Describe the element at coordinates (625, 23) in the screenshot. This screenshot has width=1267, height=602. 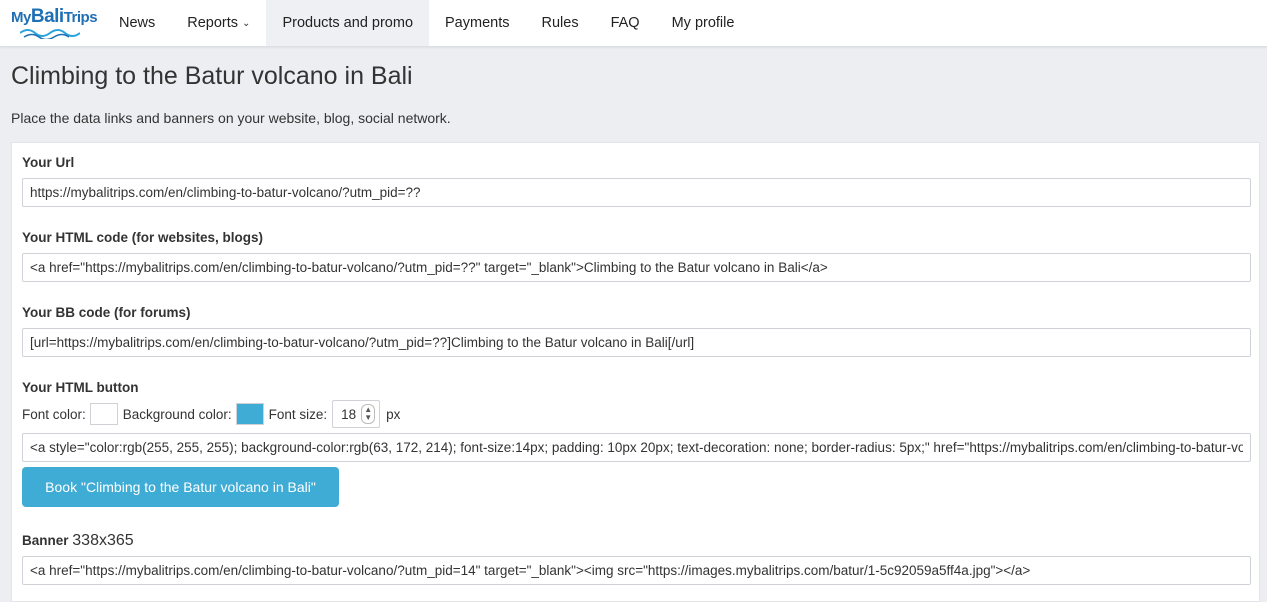
I see `nav-faq: FAQ` at that location.